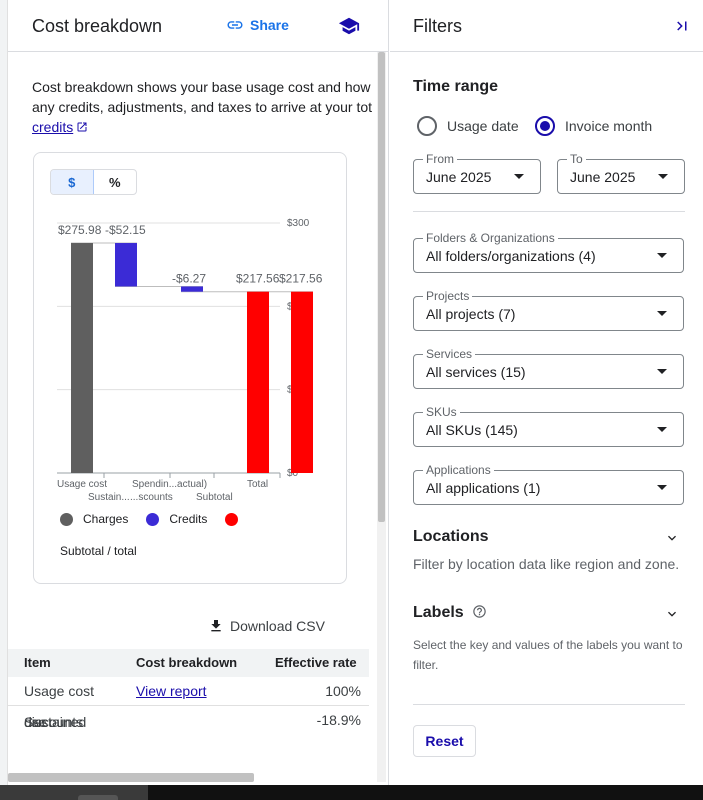  What do you see at coordinates (441, 412) in the screenshot?
I see `skus-label: SKUs` at bounding box center [441, 412].